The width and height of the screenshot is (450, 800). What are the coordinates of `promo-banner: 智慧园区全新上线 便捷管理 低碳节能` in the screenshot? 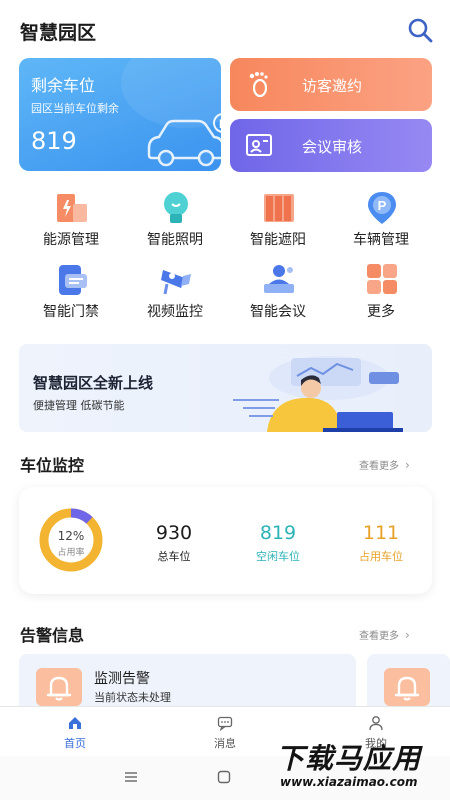 It's located at (225, 388).